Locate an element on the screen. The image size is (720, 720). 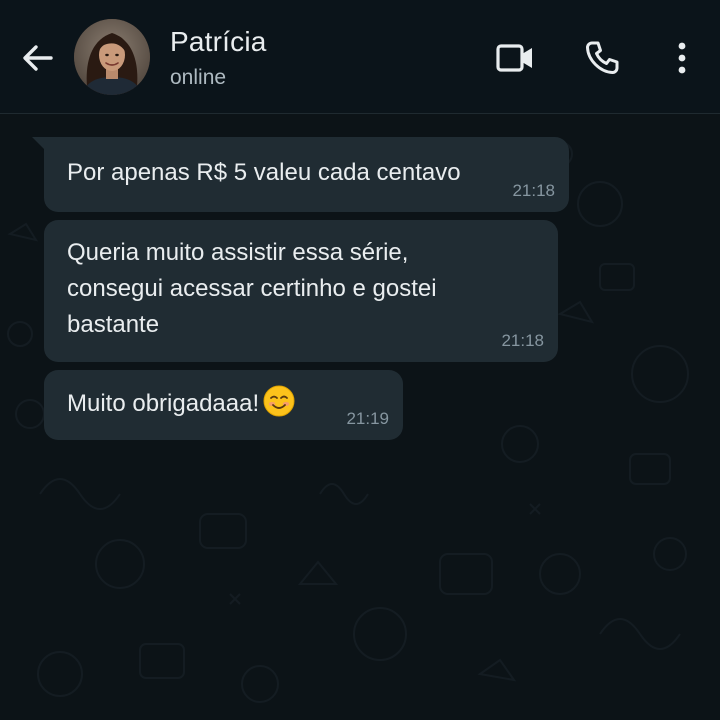
contact-name: Patrícia is located at coordinates (218, 42).